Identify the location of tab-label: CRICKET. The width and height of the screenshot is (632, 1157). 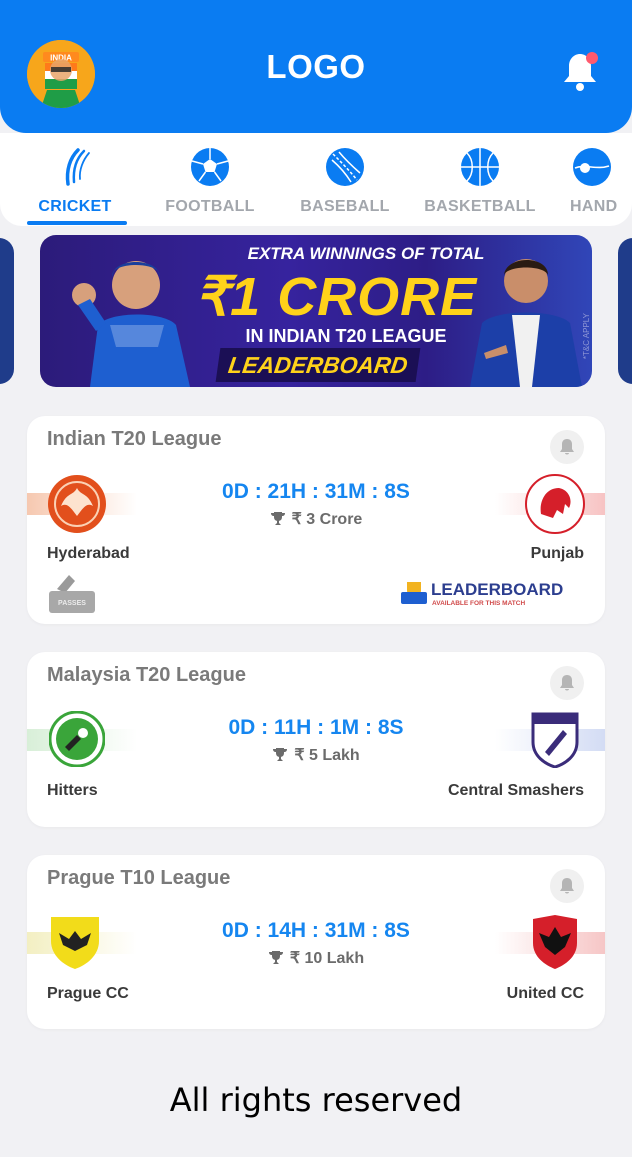
(75, 206).